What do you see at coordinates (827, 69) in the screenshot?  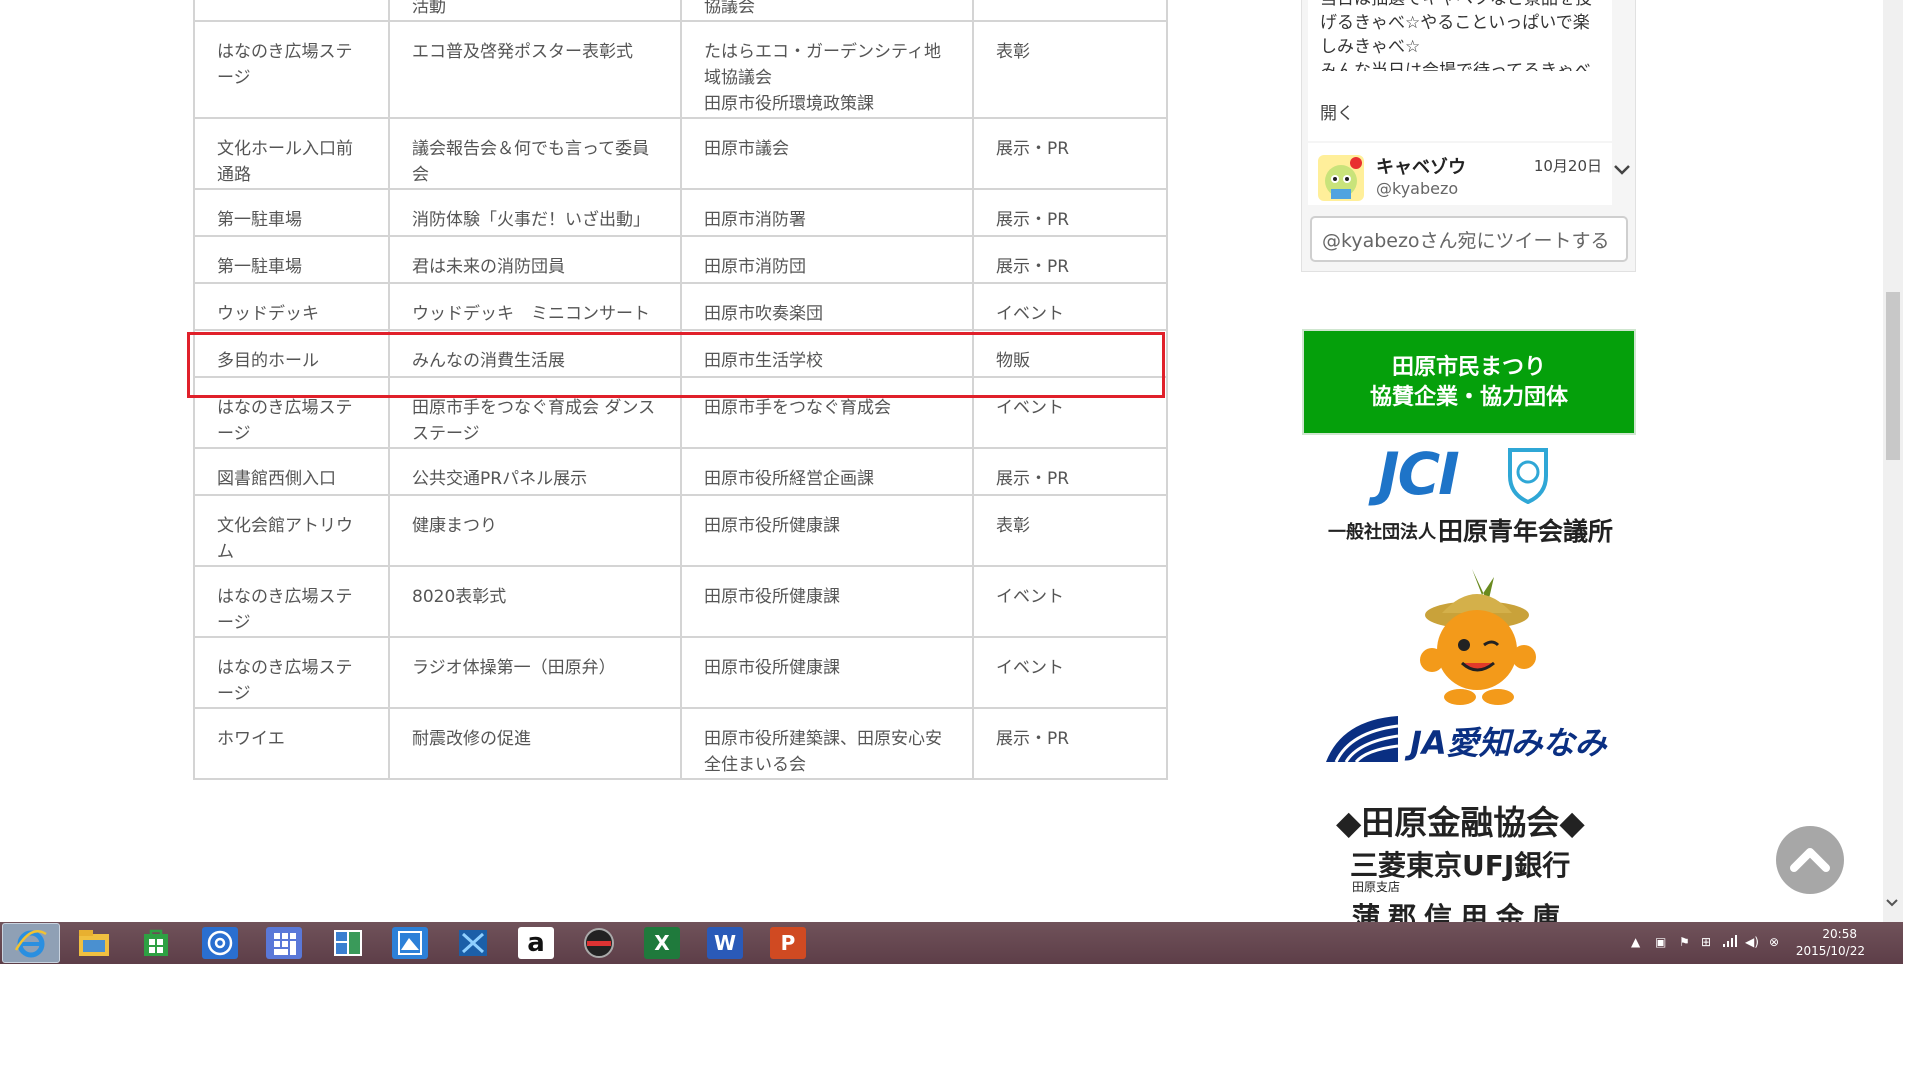 I see `table-cell-org: たはらエコ・ガーデンシティ地域協議会 田原市役所環境政策課` at bounding box center [827, 69].